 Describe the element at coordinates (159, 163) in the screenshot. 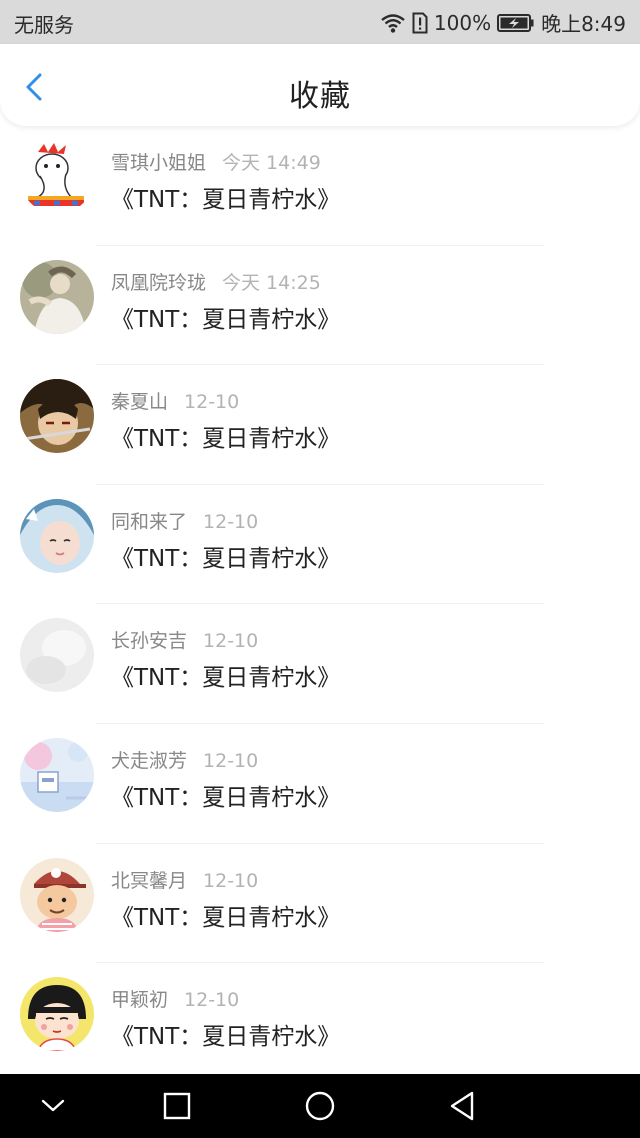

I see `author-name: 雪琪小姐姐` at that location.